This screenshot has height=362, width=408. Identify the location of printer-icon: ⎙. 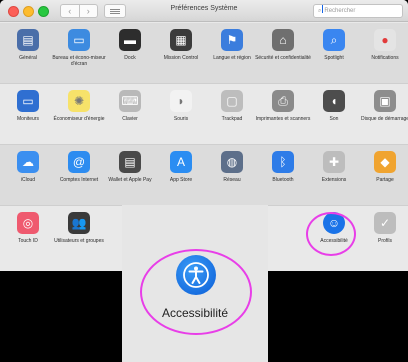
(283, 101).